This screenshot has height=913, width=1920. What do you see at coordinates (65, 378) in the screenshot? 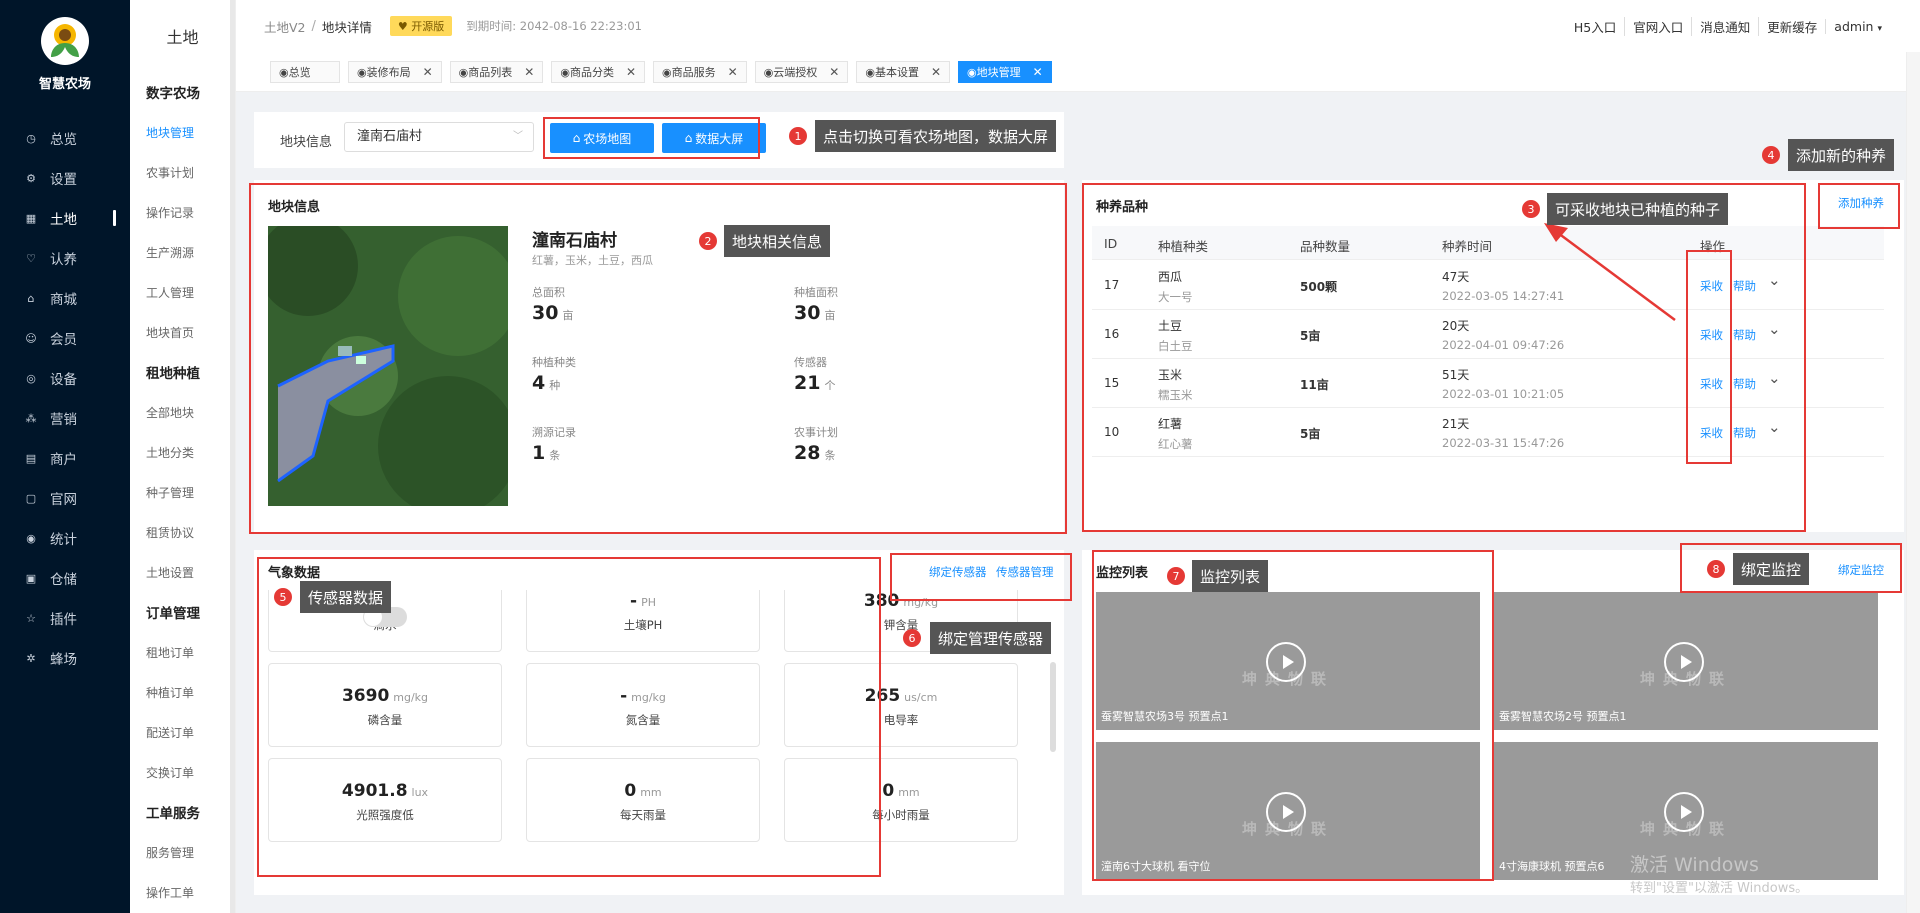
I see `nav-item: ◎ 设备` at bounding box center [65, 378].